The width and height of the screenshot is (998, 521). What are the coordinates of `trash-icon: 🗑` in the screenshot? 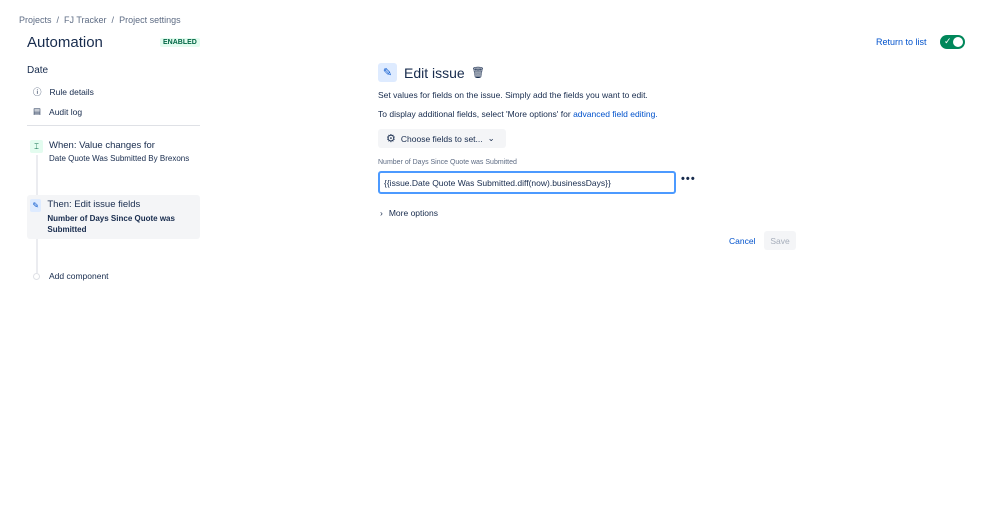 It's located at (478, 72).